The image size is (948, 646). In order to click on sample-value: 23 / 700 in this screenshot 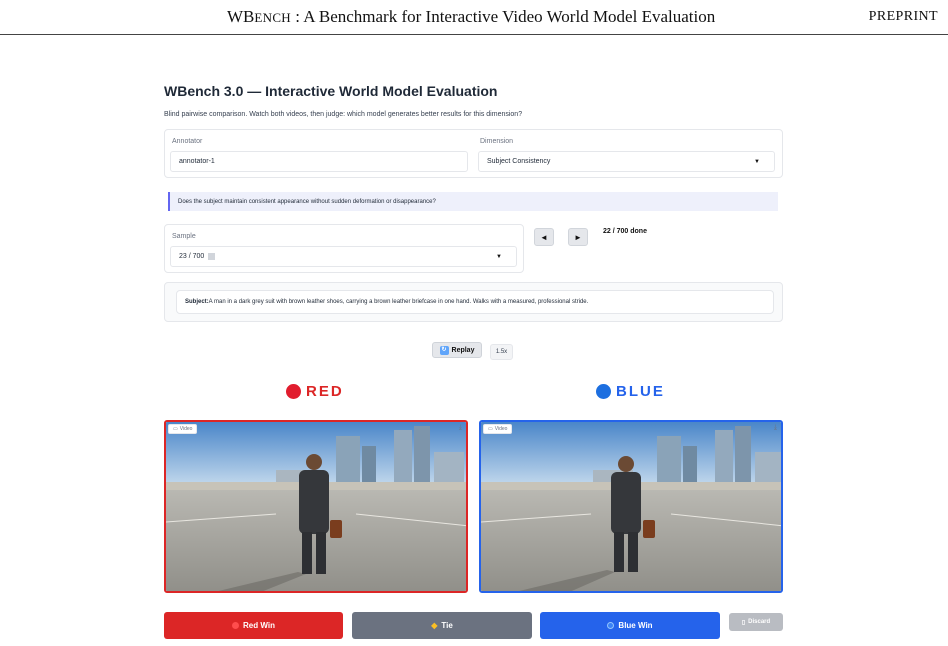, I will do `click(192, 256)`.